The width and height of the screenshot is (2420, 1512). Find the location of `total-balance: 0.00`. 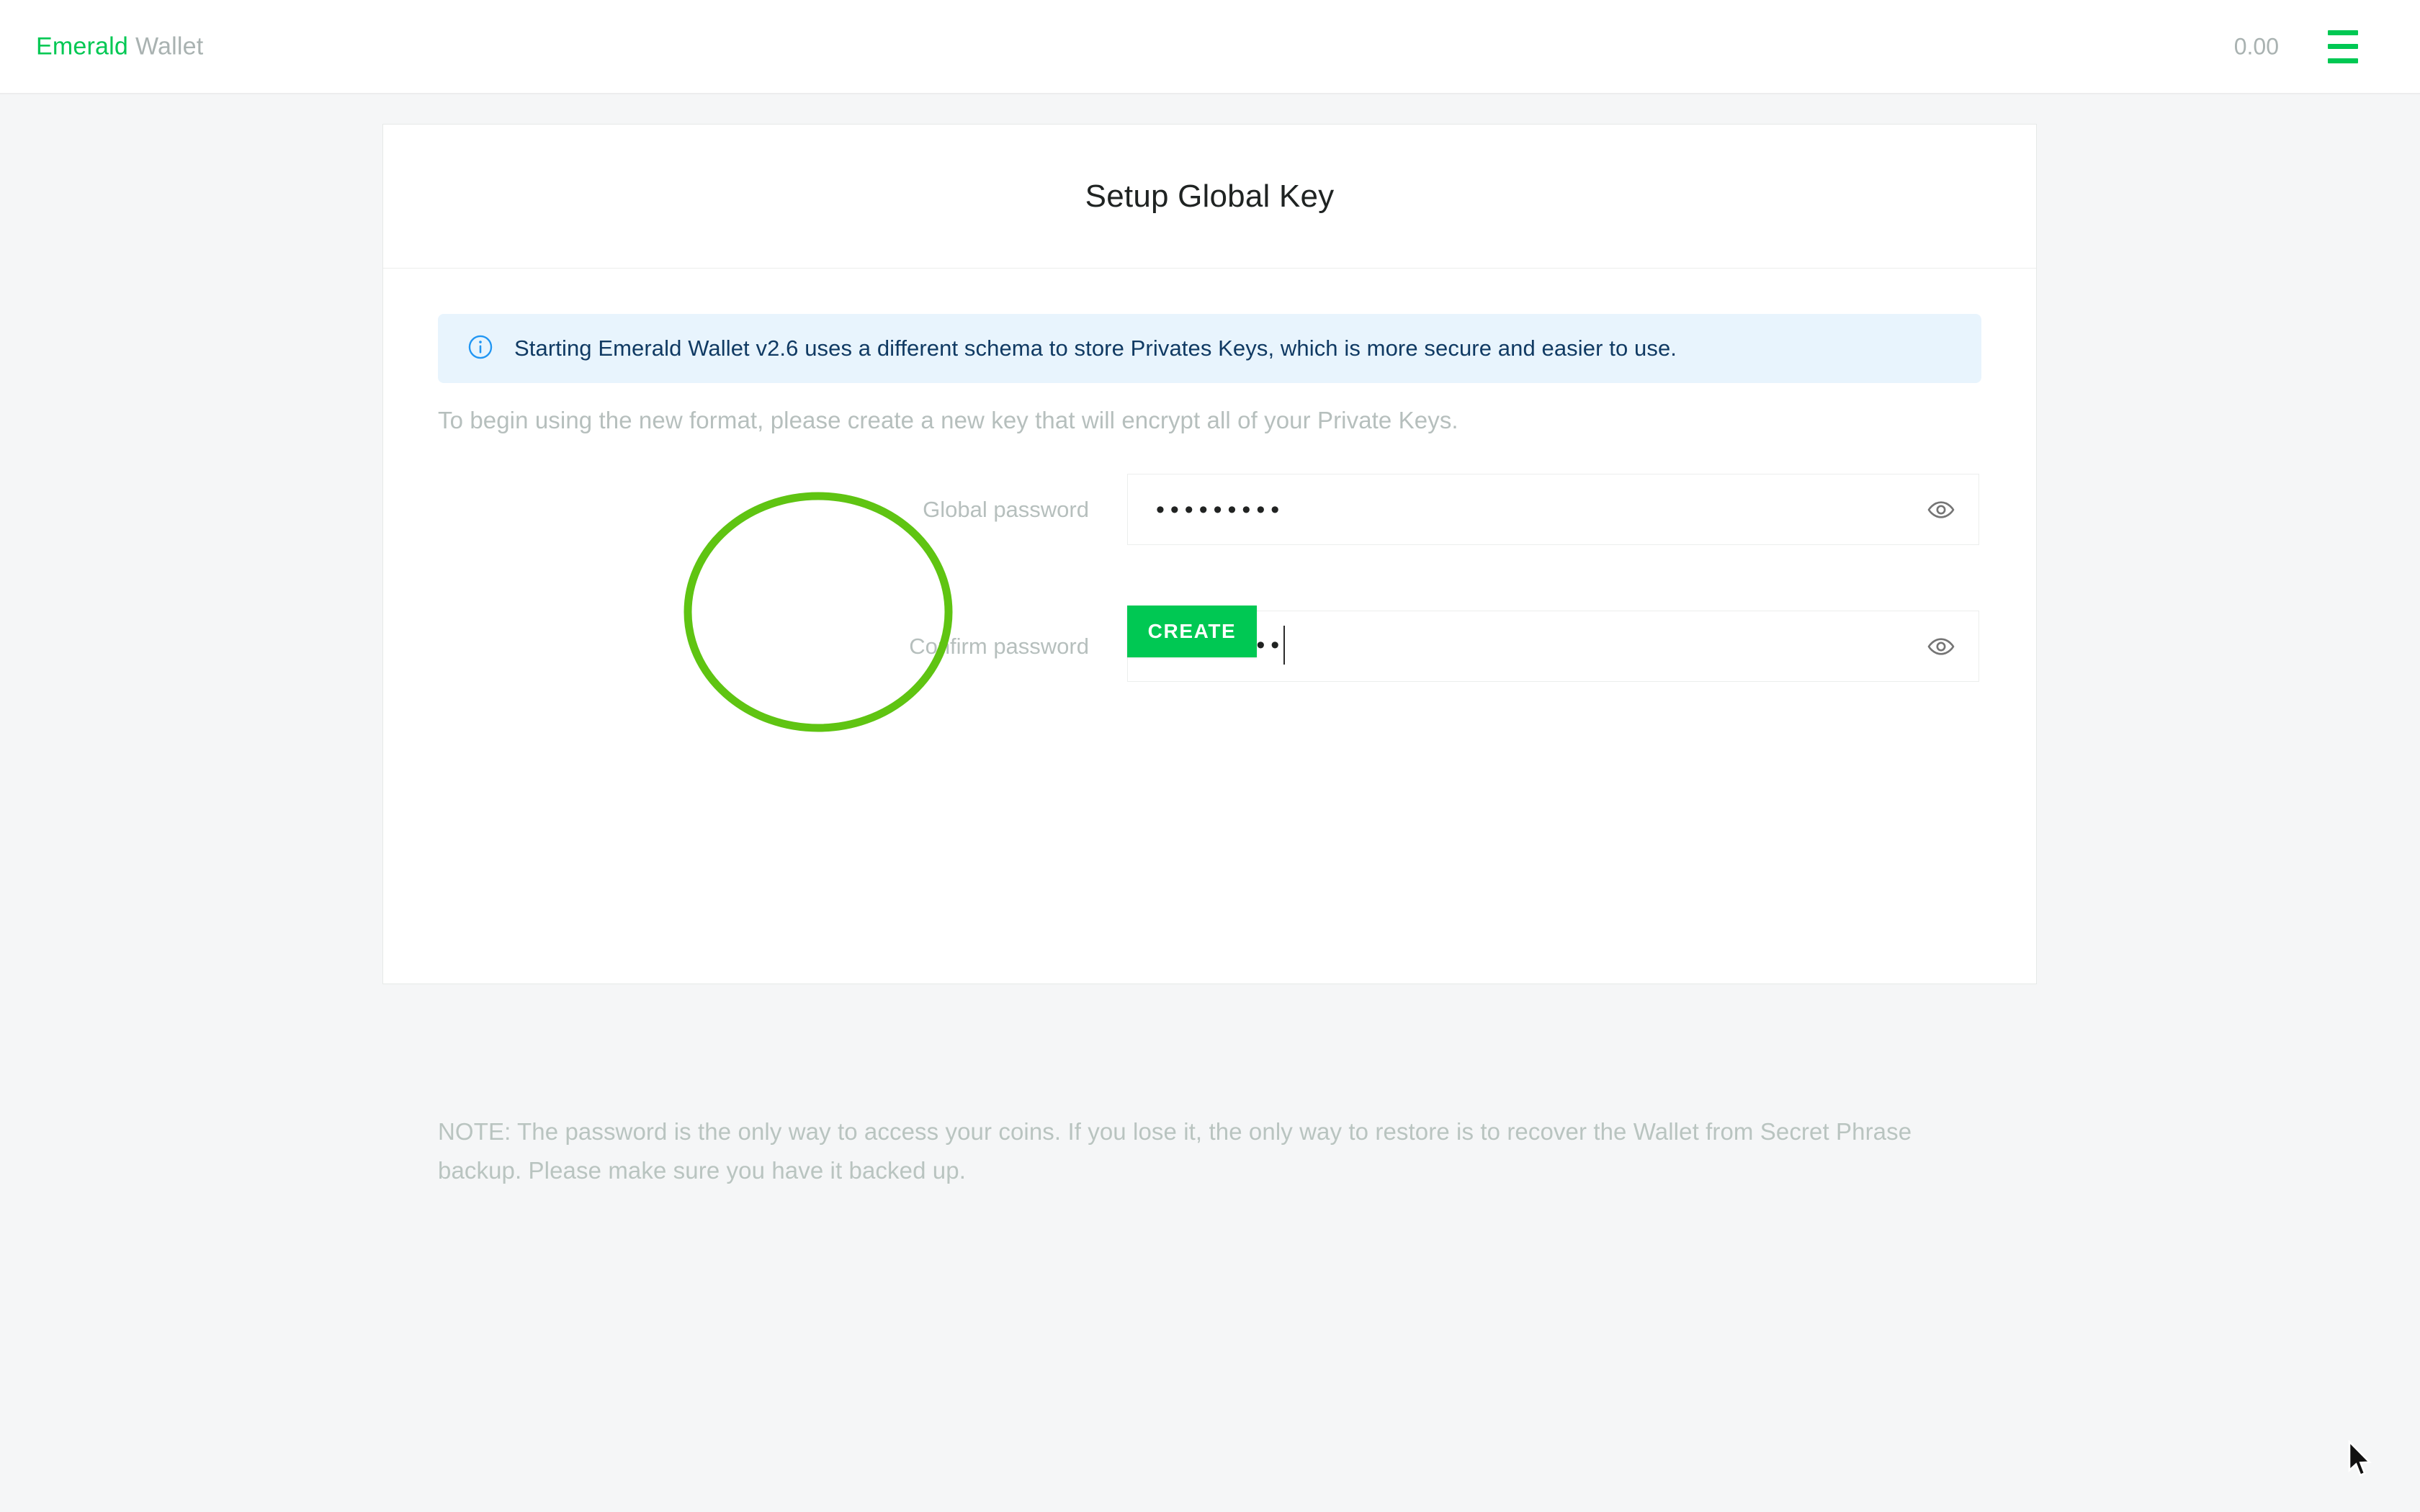

total-balance: 0.00 is located at coordinates (2256, 46).